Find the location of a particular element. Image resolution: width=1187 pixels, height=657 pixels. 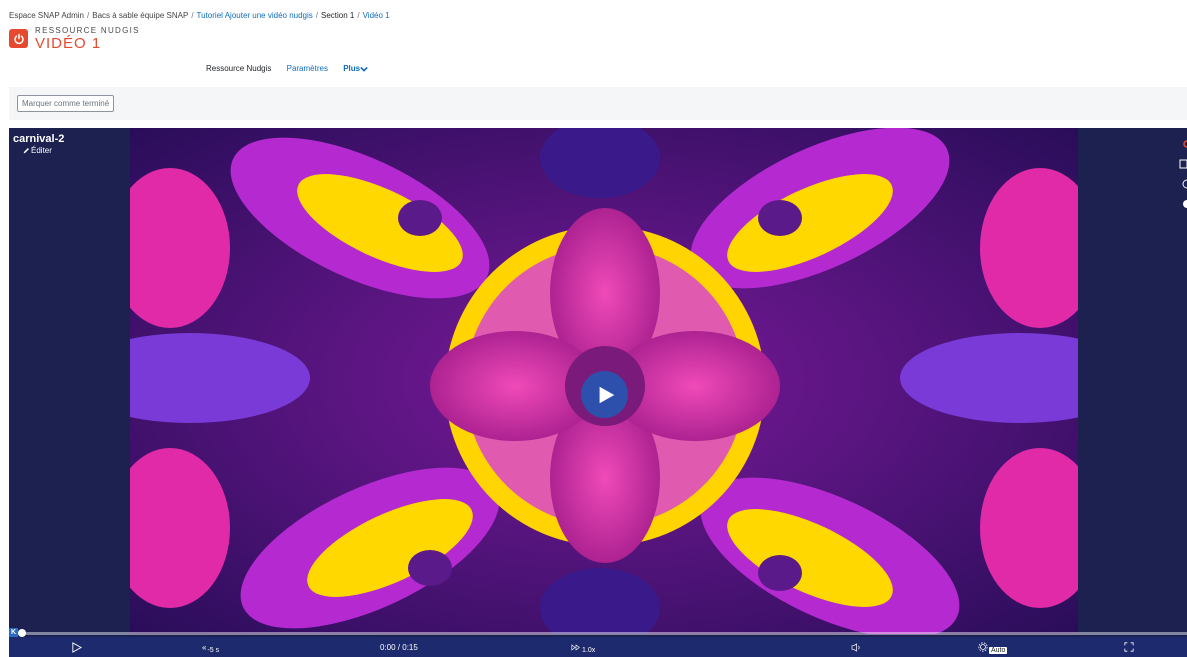

volume-icon is located at coordinates (855, 647).